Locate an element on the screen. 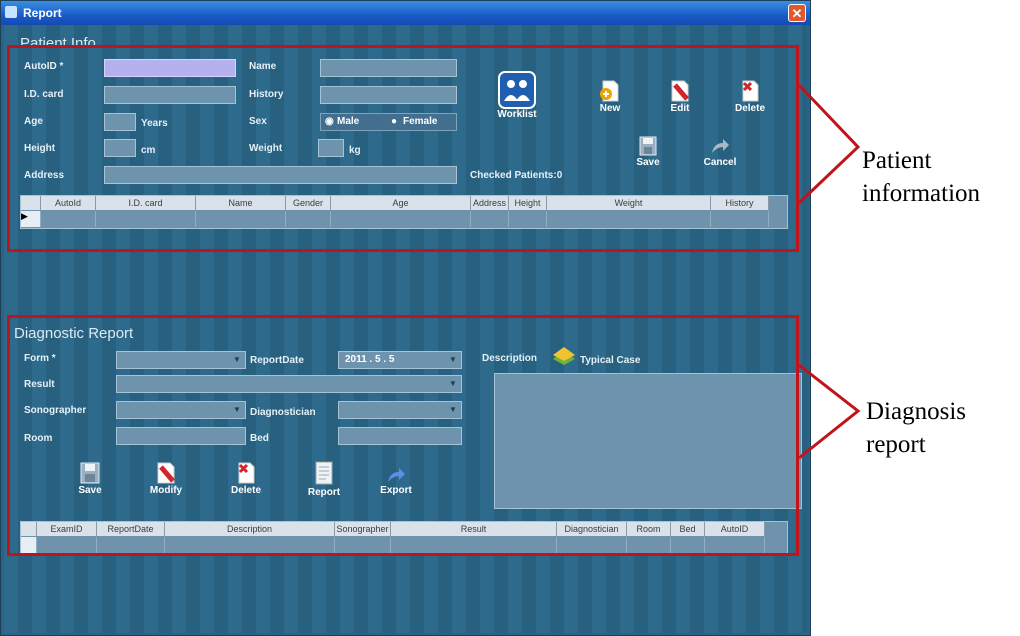 This screenshot has width=1020, height=636. annotation-connectors is located at coordinates (829, 271).